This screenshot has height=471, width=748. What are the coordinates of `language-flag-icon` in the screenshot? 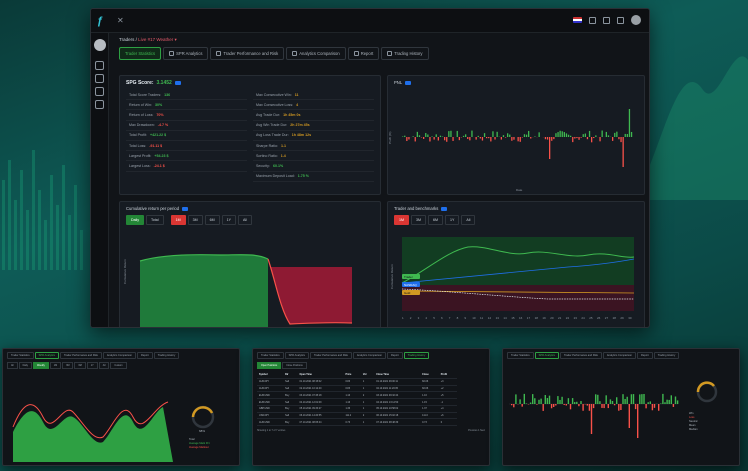 It's located at (577, 20).